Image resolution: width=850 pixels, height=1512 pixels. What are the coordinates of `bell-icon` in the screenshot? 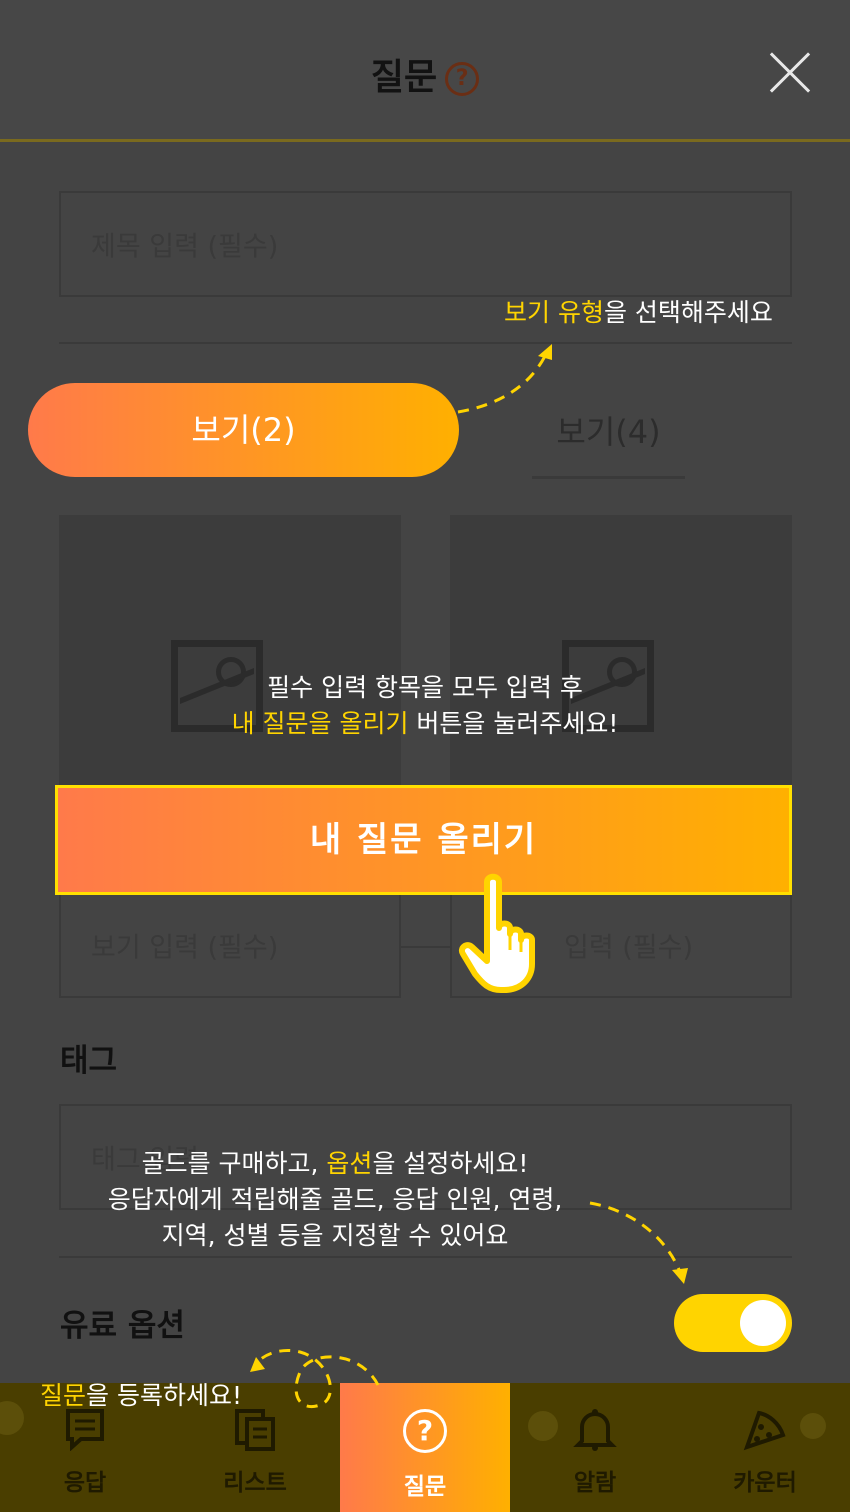 It's located at (595, 1430).